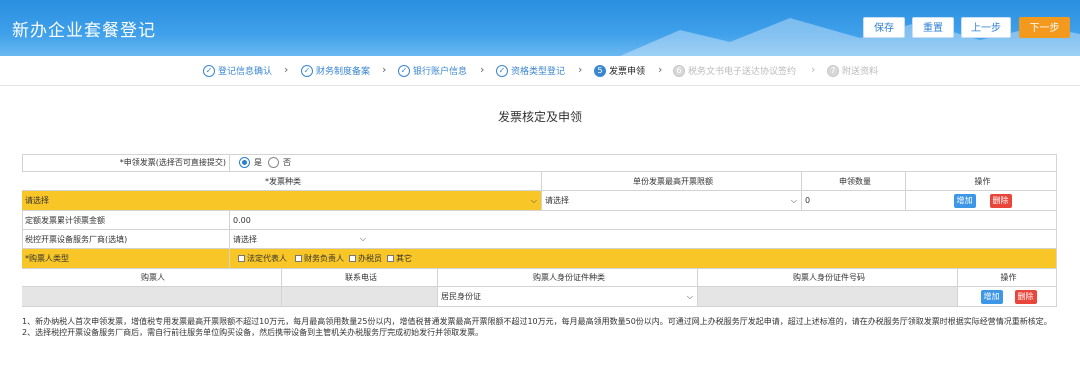 This screenshot has width=1080, height=373. What do you see at coordinates (282, 201) in the screenshot?
I see `invoice-type-select: 请选择 ⌵` at bounding box center [282, 201].